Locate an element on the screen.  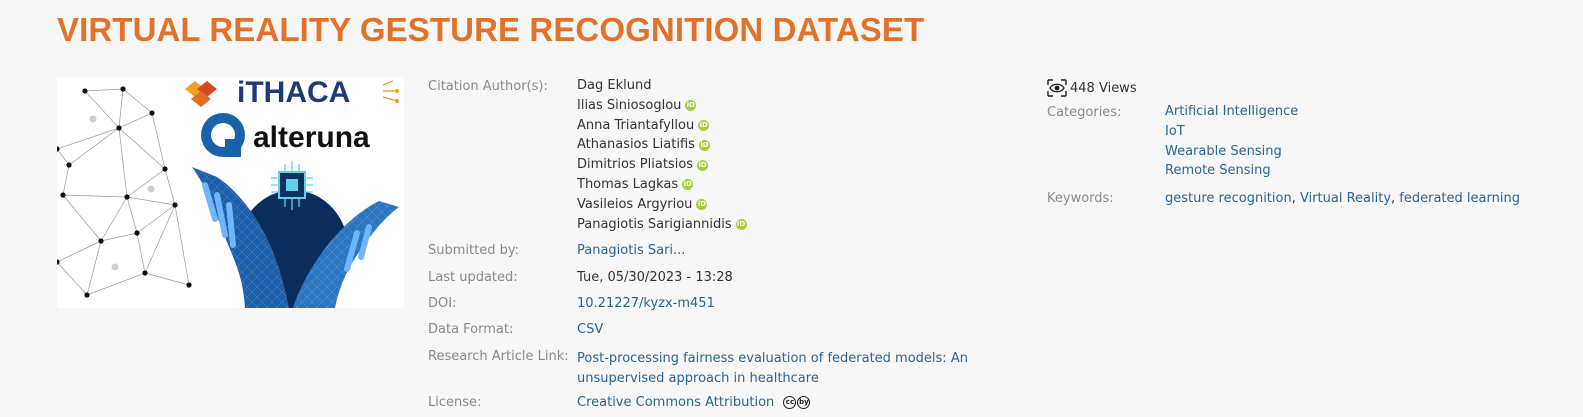
authors-label: Citation Author(s): is located at coordinates (488, 86).